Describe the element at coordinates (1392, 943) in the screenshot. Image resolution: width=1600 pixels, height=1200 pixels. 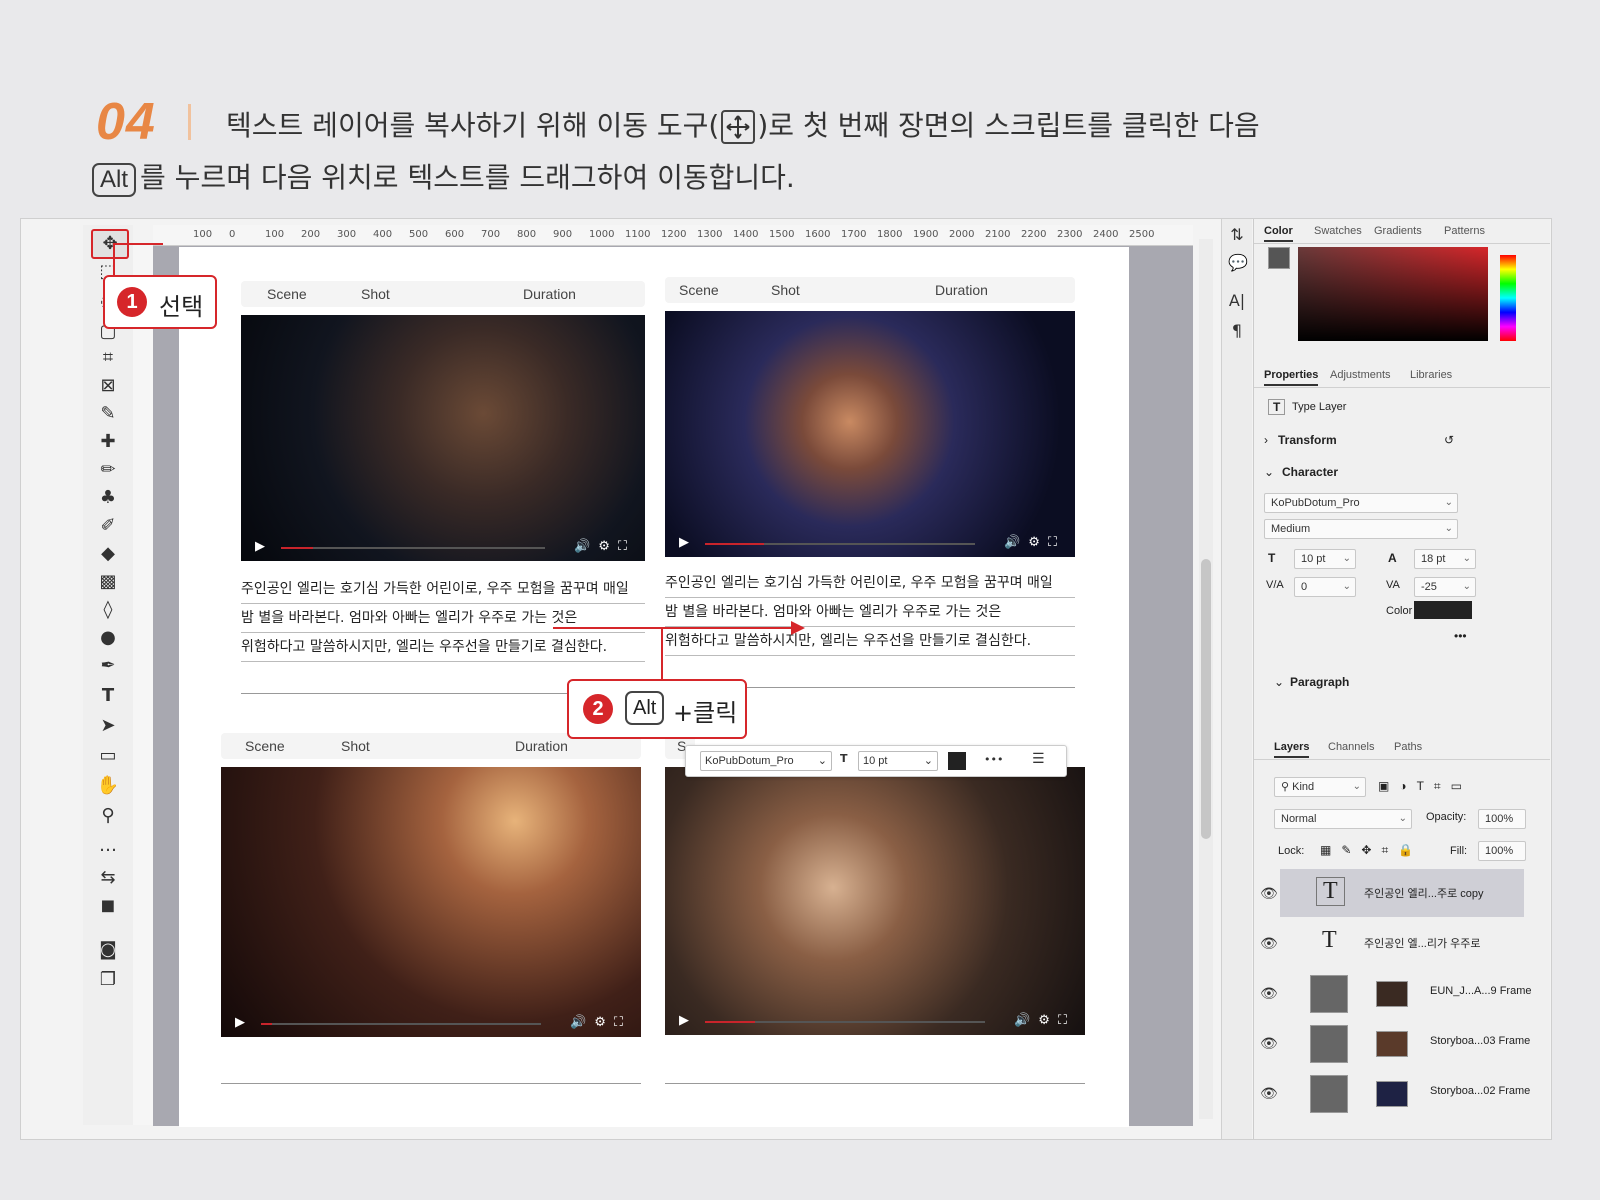
I see `layer-row: 👁 T 주인공인 엘...리가 우주로` at that location.